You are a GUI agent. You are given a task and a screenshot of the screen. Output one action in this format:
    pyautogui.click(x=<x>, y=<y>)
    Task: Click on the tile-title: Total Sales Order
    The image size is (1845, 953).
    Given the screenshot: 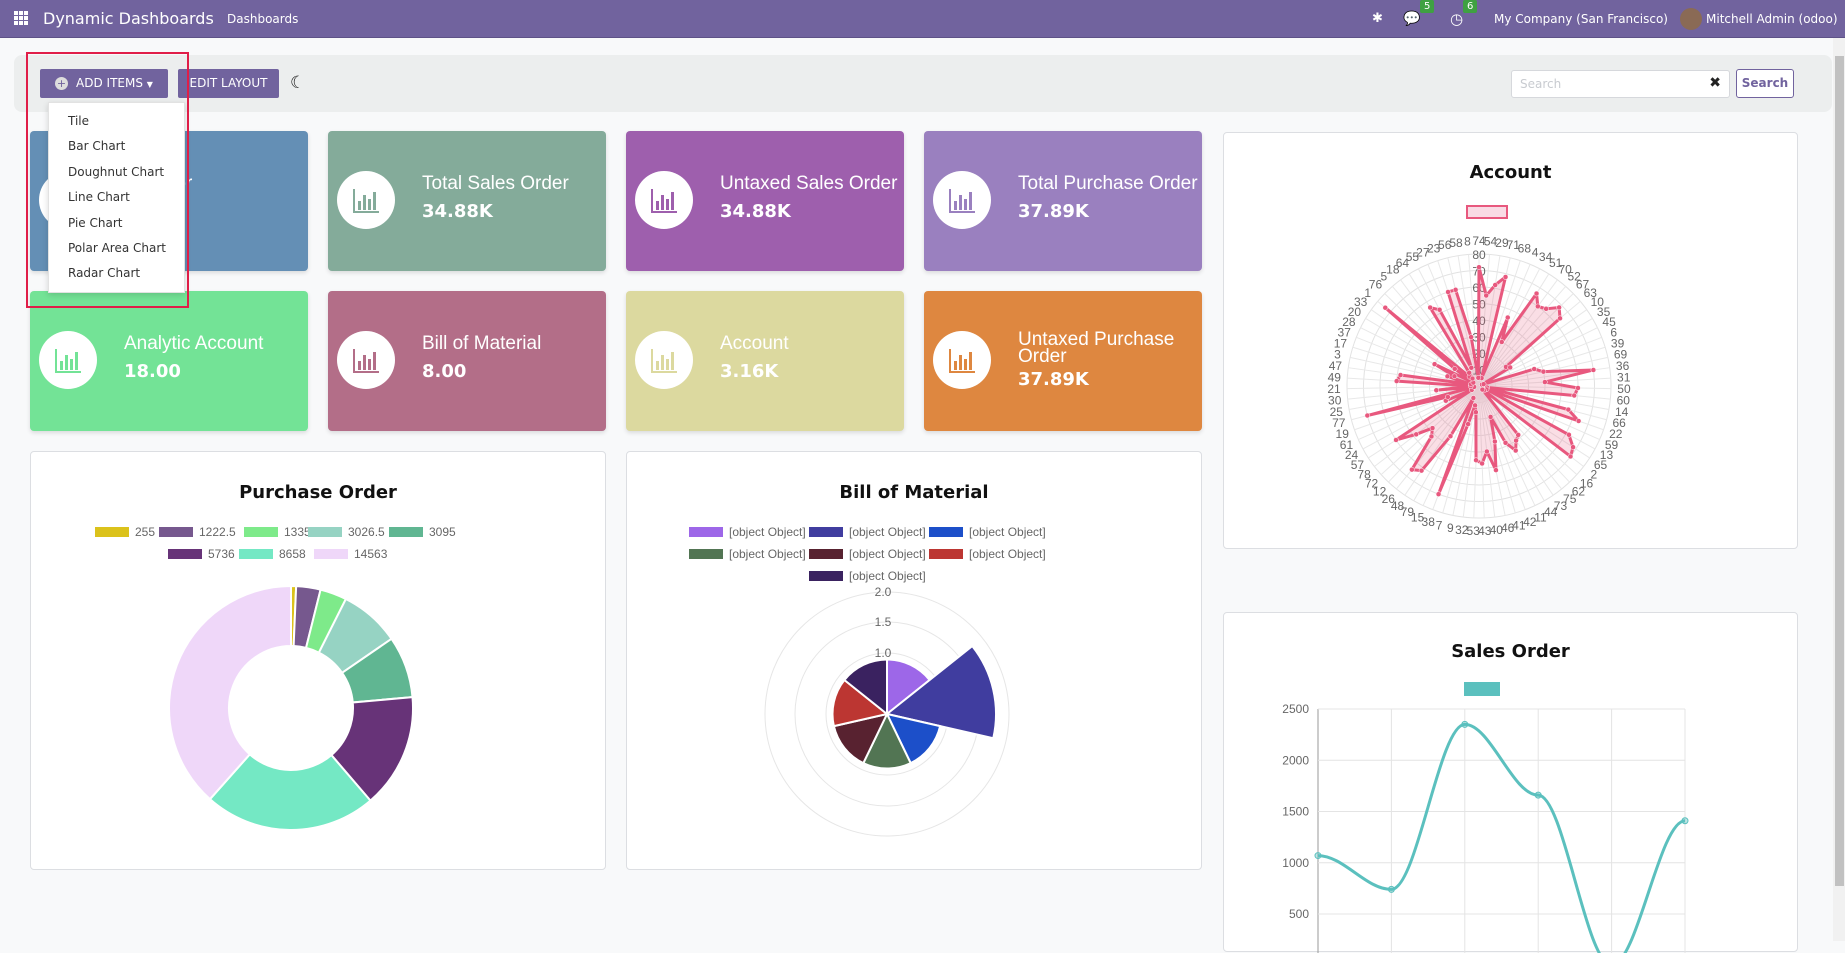 What is the action you would take?
    pyautogui.click(x=495, y=183)
    